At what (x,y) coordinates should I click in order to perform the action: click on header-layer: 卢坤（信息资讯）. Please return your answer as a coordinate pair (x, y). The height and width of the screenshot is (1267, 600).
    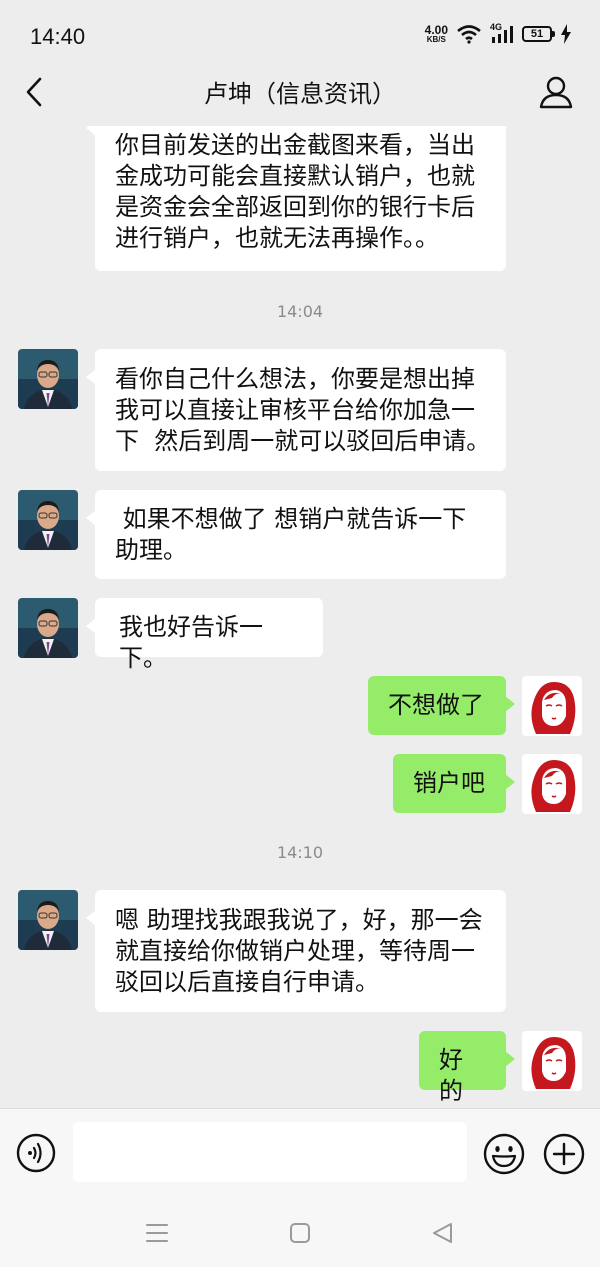
    Looking at the image, I should click on (300, 98).